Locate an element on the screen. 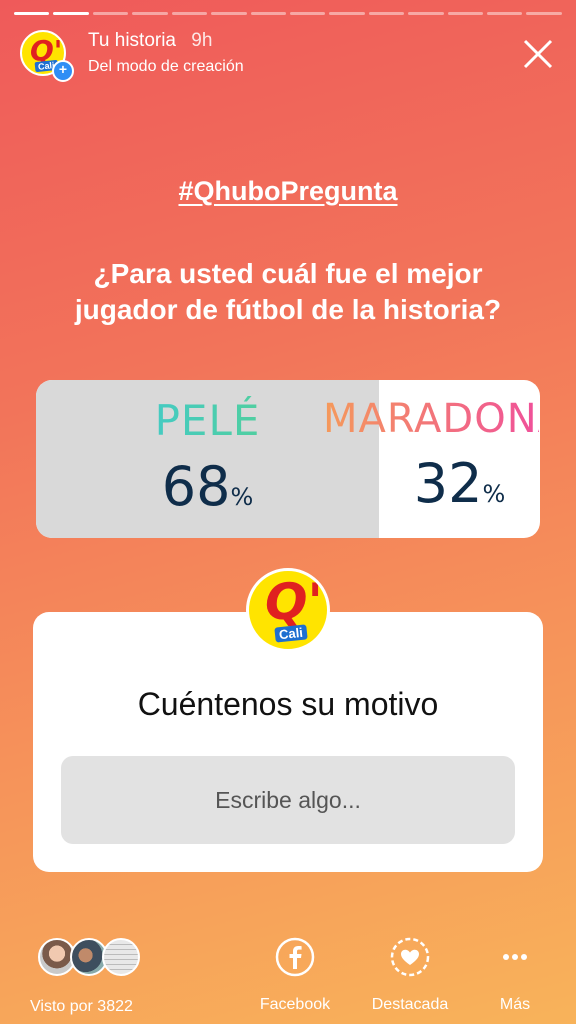  viewer-avatar is located at coordinates (121, 957).